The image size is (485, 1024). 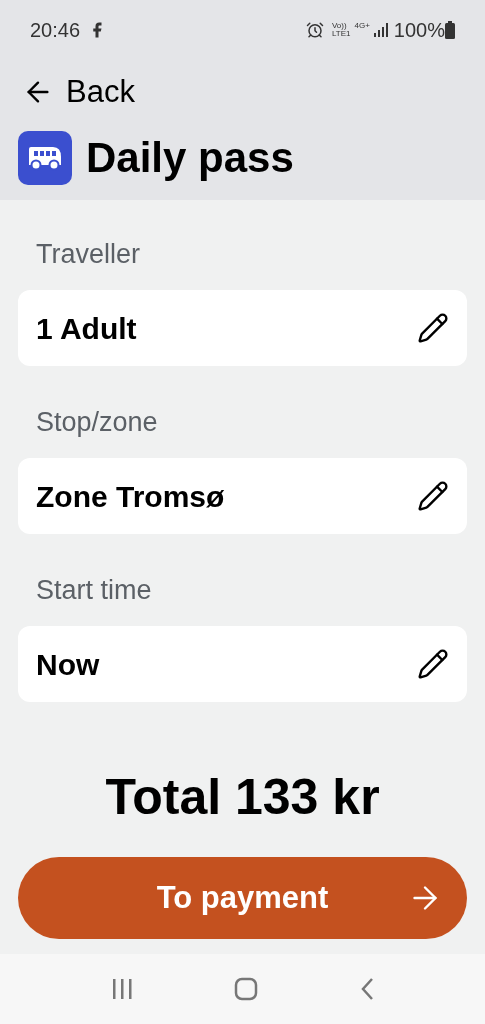 What do you see at coordinates (45, 157) in the screenshot?
I see `bus-icon` at bounding box center [45, 157].